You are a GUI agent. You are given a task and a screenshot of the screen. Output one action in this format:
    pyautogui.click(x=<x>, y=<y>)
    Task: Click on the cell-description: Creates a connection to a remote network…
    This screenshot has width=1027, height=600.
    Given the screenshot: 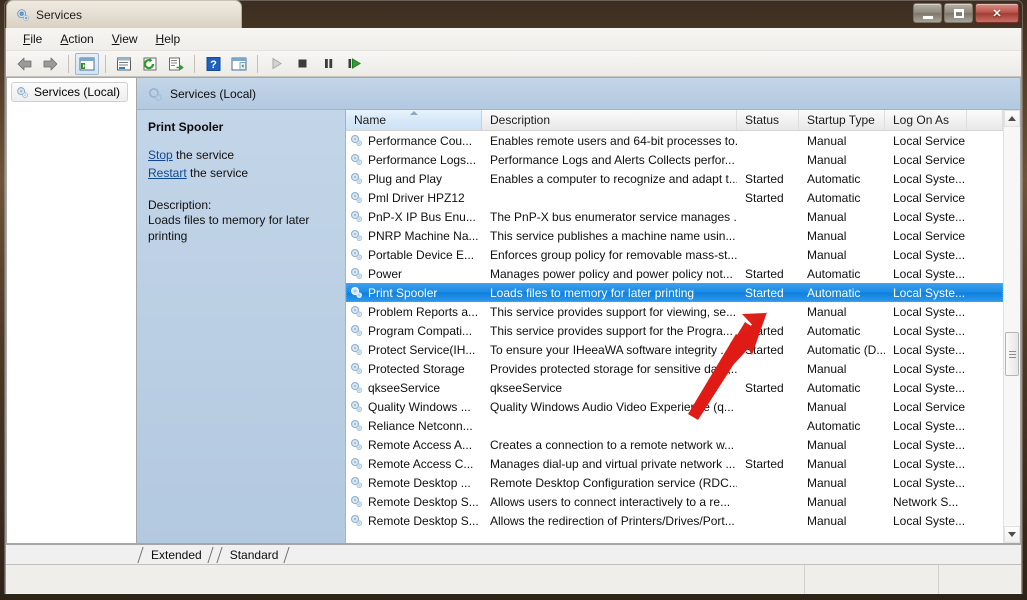 What is the action you would take?
    pyautogui.click(x=612, y=444)
    